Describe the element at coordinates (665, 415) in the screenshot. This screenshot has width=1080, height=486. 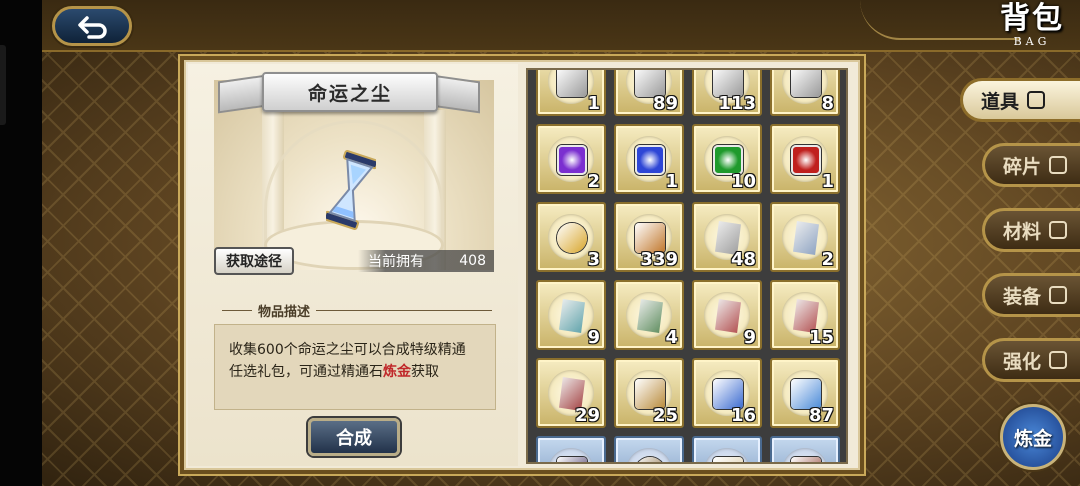
I see `item-count: 25` at that location.